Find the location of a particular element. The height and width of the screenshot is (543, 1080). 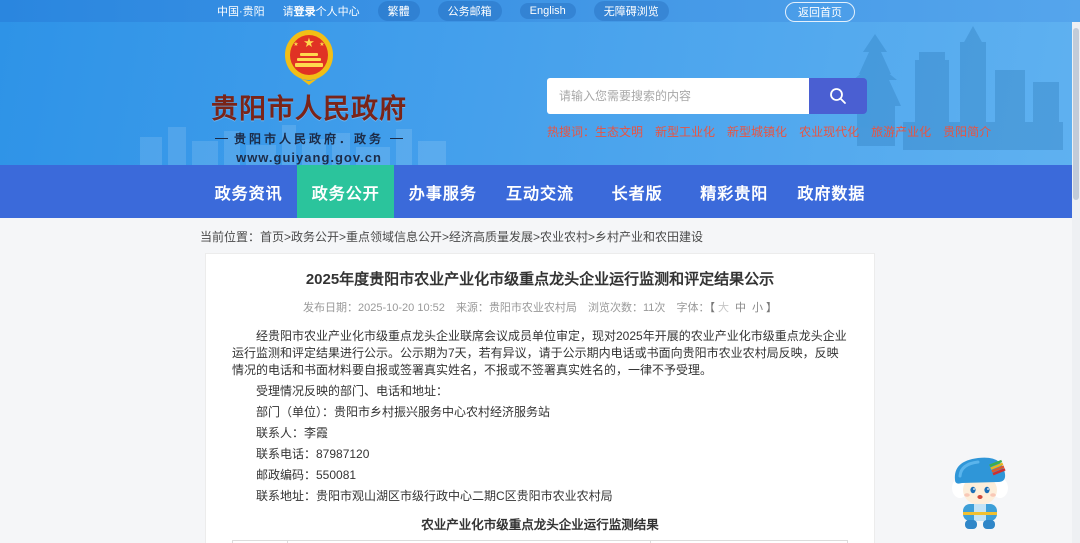

topbar-region-link: 中国·贵阳 is located at coordinates (241, 11).